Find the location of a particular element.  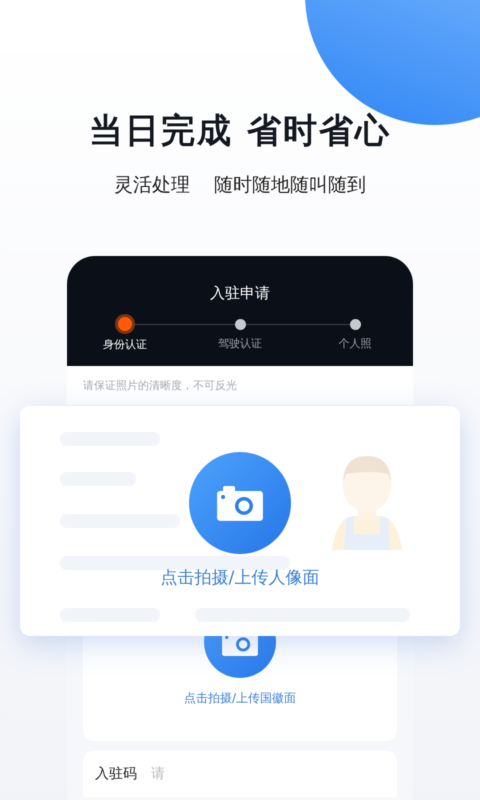

subtitle: 灵活处理 is located at coordinates (152, 185).